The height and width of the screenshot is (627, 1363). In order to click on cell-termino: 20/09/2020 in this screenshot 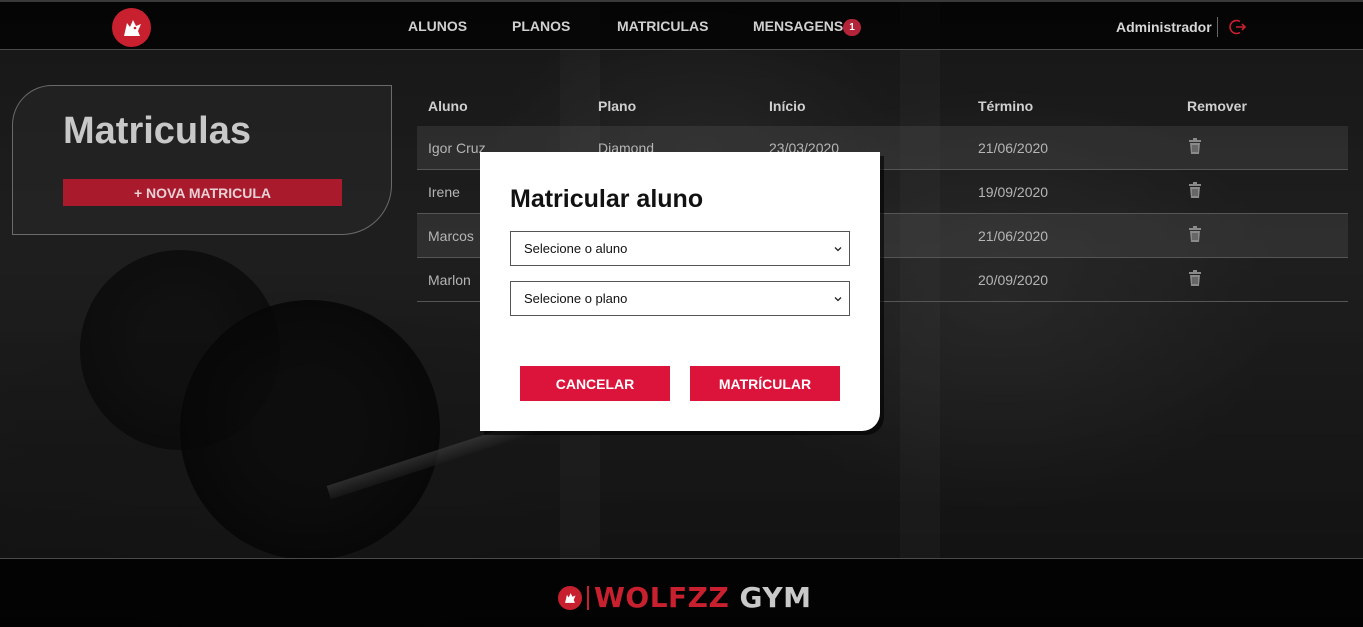, I will do `click(1013, 280)`.